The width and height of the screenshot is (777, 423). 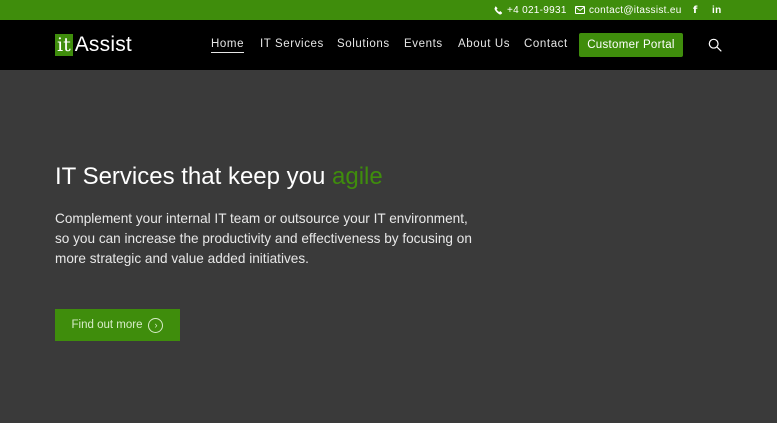 What do you see at coordinates (715, 47) in the screenshot?
I see `search-icon` at bounding box center [715, 47].